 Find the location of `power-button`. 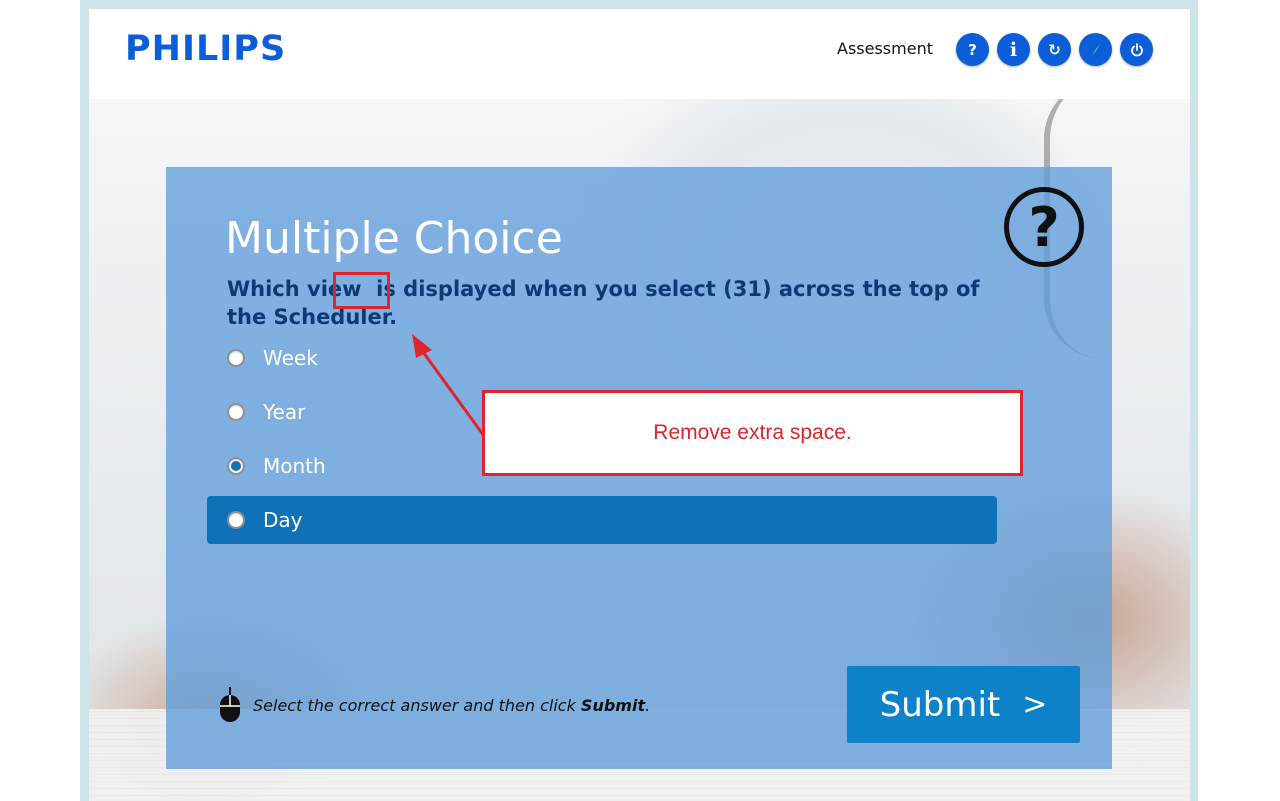

power-button is located at coordinates (1136, 49).